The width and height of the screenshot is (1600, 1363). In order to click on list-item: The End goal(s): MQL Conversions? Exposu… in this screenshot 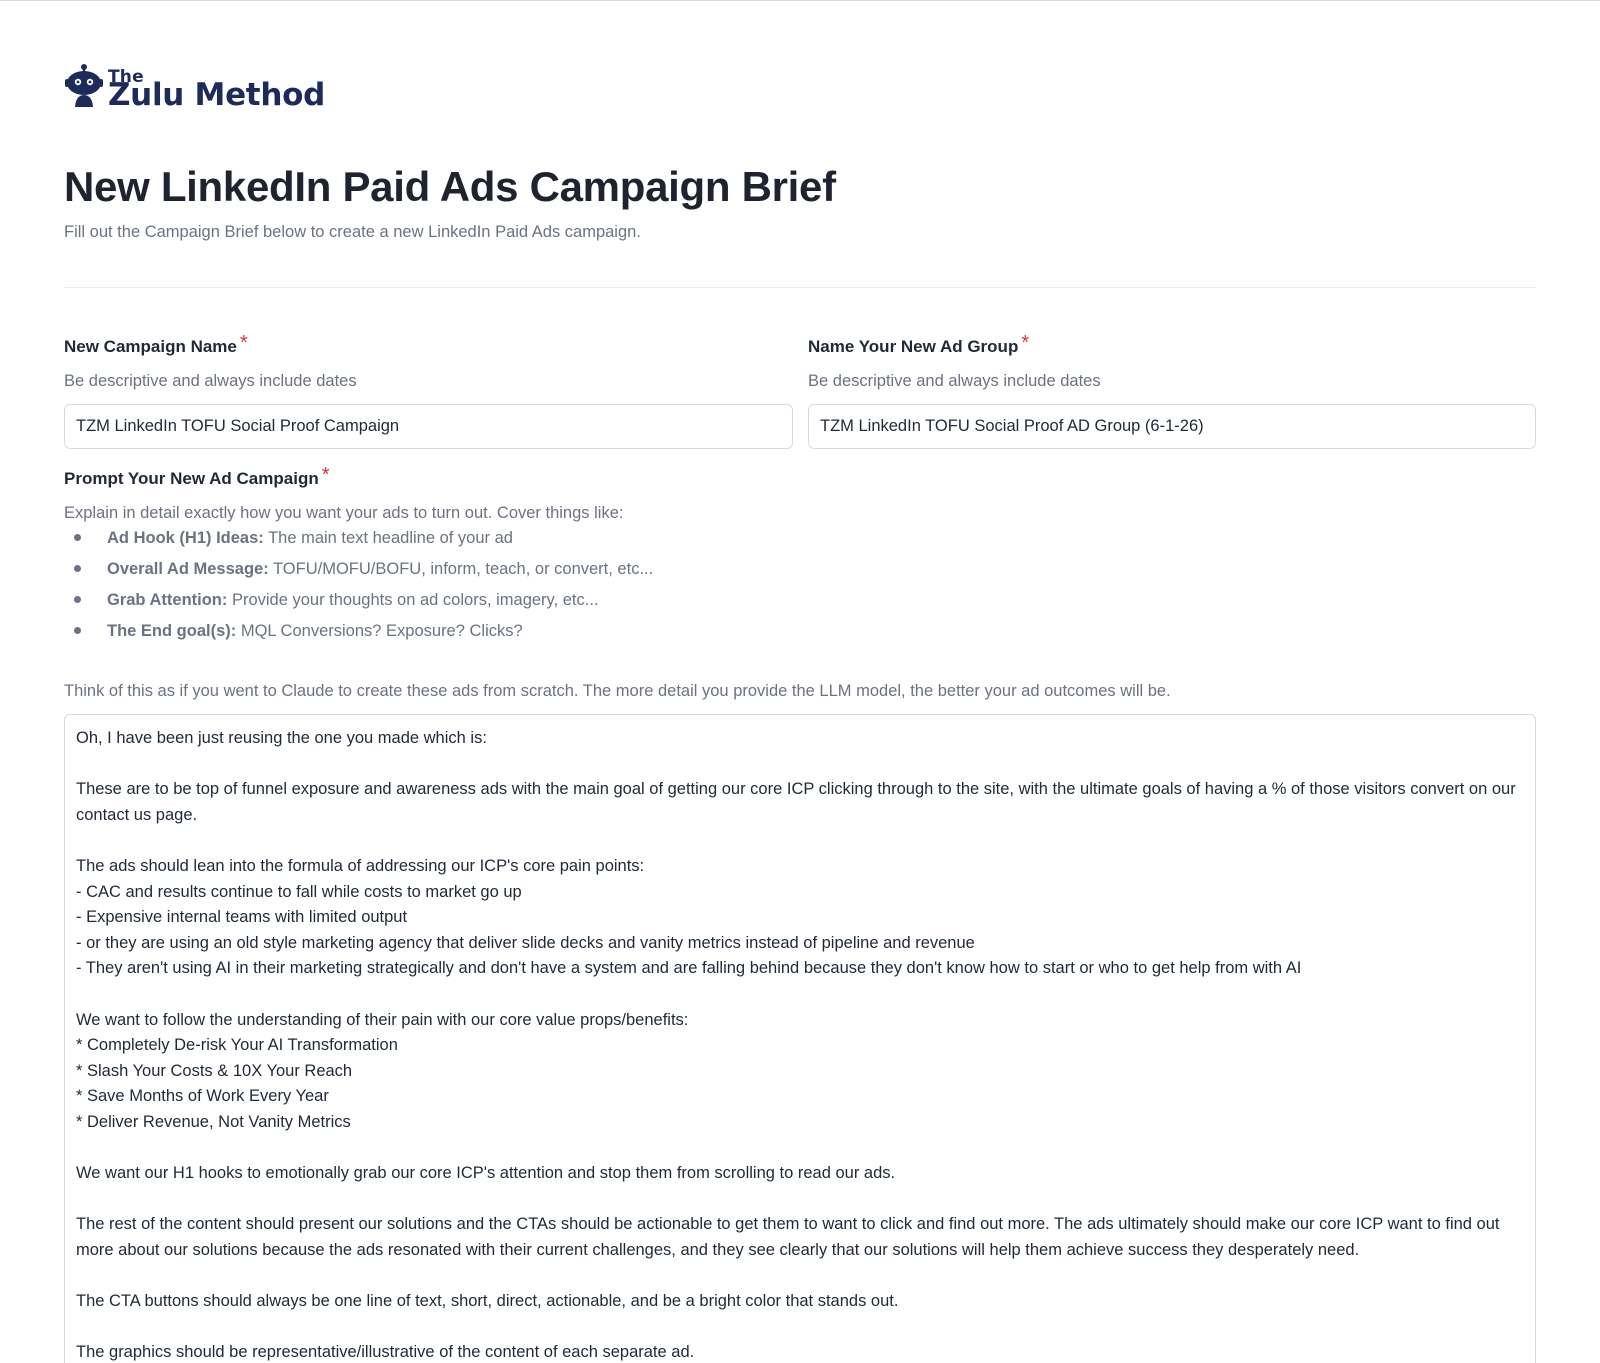, I will do `click(358, 637)`.